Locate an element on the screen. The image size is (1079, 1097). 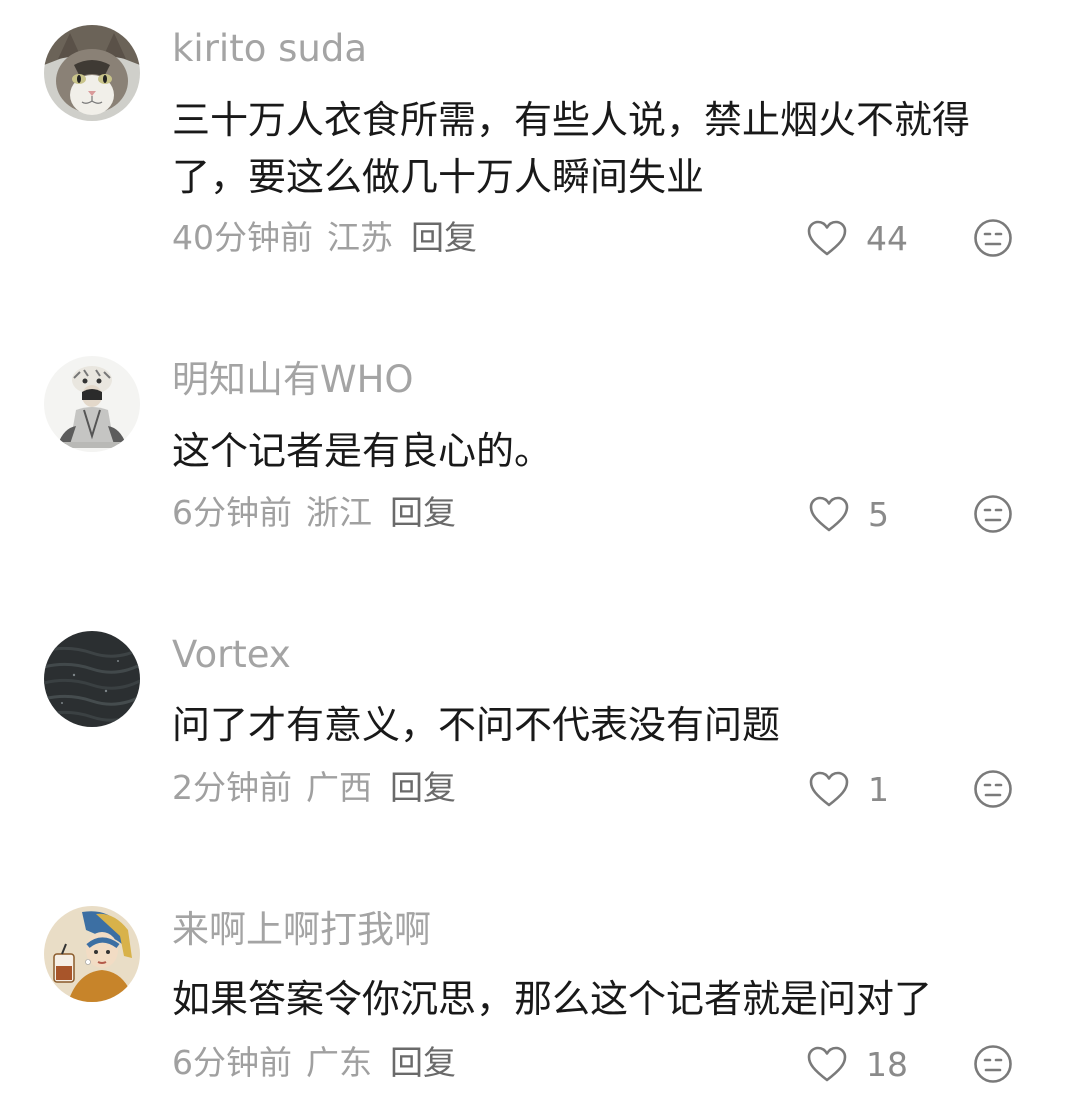
comment-text: 如果答案令你沉思，那么这个记者就是问对了 is located at coordinates (552, 999).